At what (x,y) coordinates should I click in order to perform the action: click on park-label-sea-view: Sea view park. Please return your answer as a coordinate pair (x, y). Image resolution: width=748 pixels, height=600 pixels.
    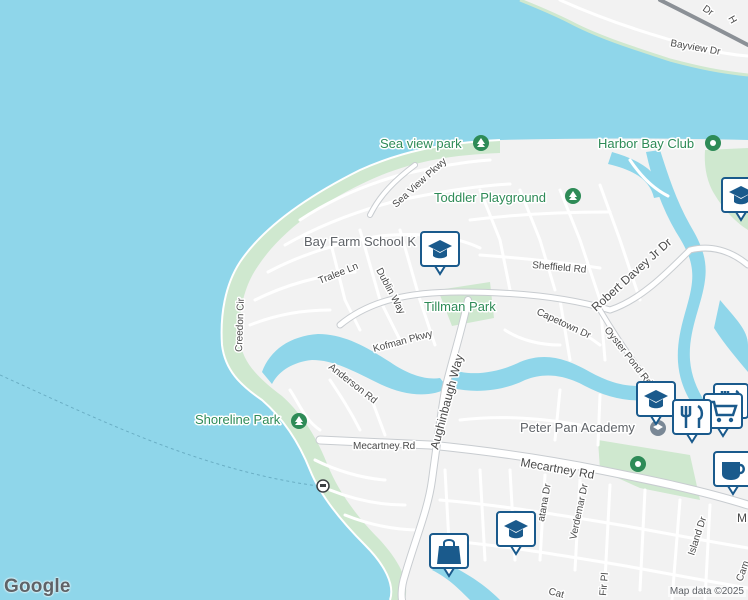
    Looking at the image, I should click on (421, 144).